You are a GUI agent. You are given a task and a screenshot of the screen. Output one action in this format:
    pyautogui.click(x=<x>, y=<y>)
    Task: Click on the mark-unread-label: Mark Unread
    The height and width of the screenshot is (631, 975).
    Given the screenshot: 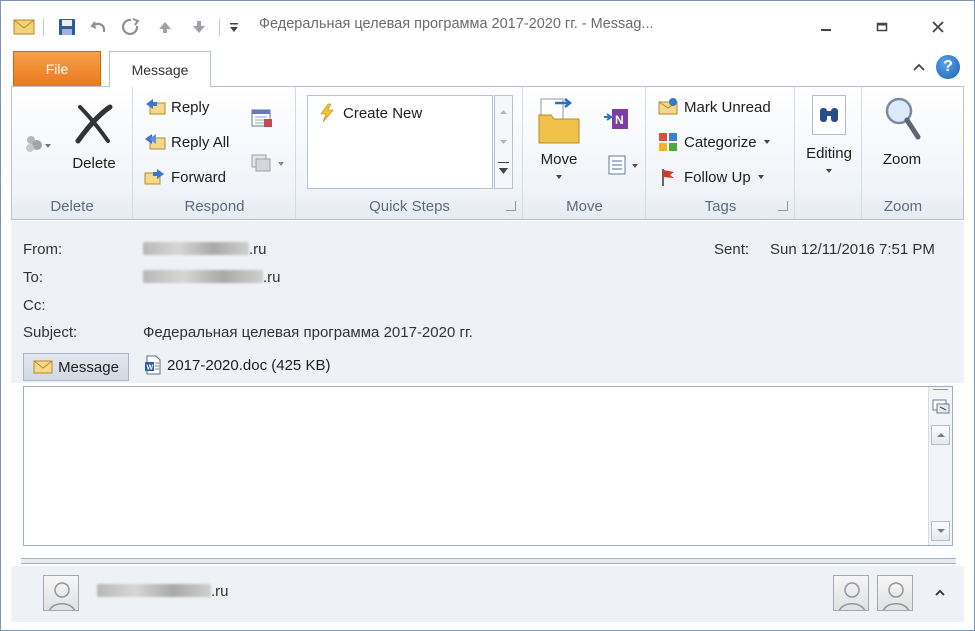 What is the action you would take?
    pyautogui.click(x=727, y=107)
    